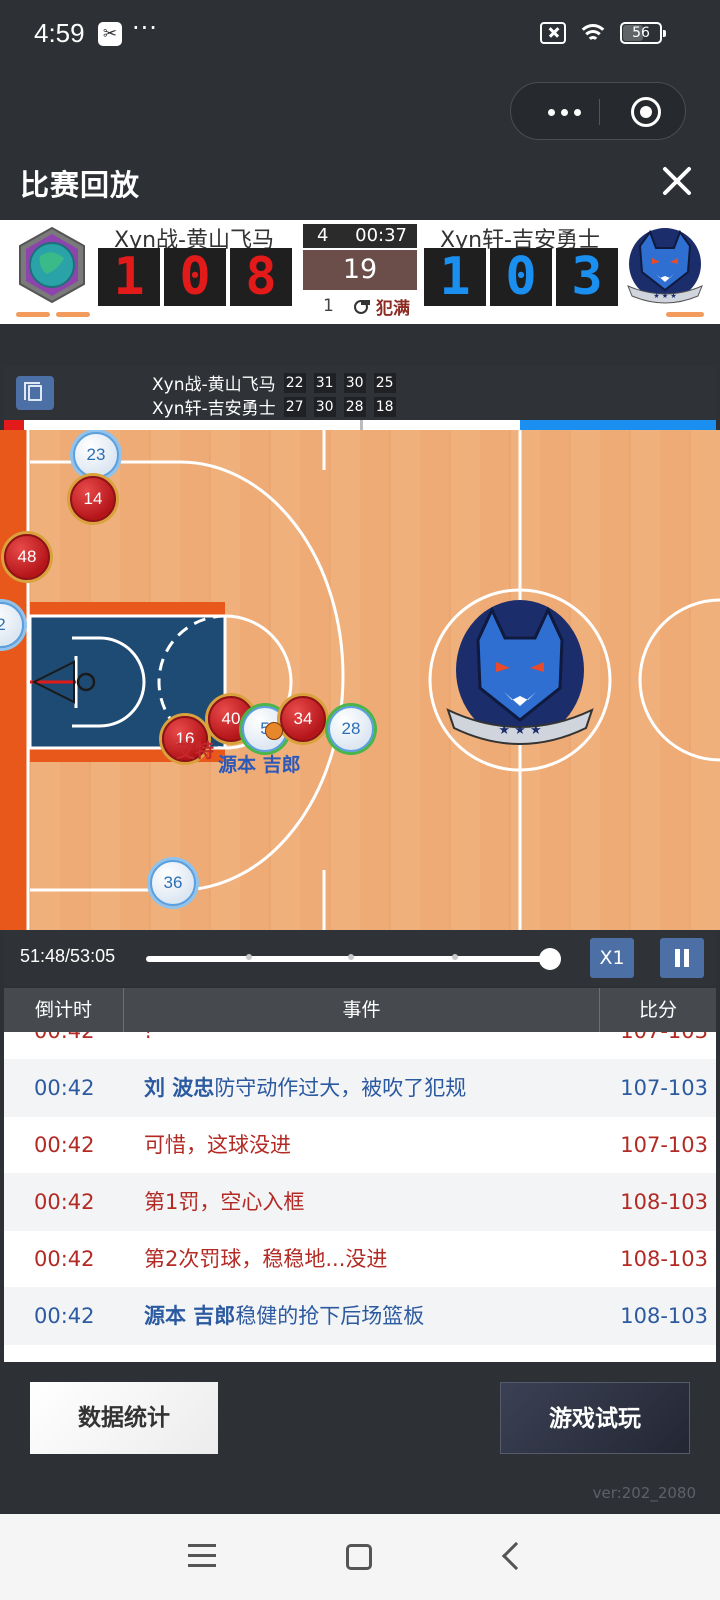  Describe the element at coordinates (595, 1418) in the screenshot. I see `game-trial-button: 游戏试玩` at that location.